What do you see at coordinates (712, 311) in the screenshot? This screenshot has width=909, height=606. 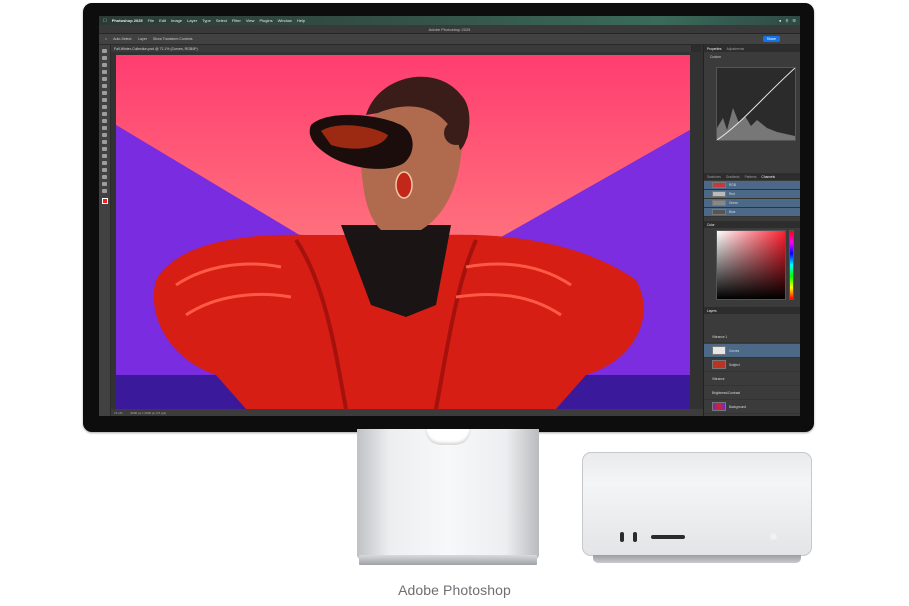 I see `tab-layers: Layers` at bounding box center [712, 311].